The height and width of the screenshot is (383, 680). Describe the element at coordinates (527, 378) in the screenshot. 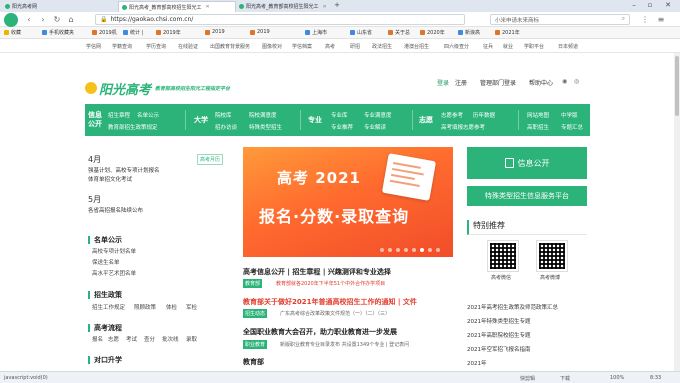

I see `status-item: 快剪辑` at that location.